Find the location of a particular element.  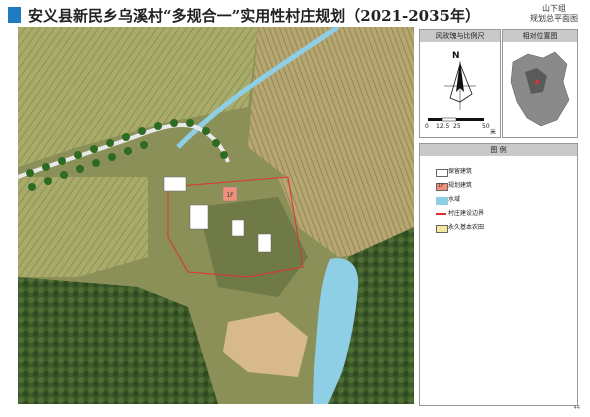

scale-unit: 米 is located at coordinates (493, 132).